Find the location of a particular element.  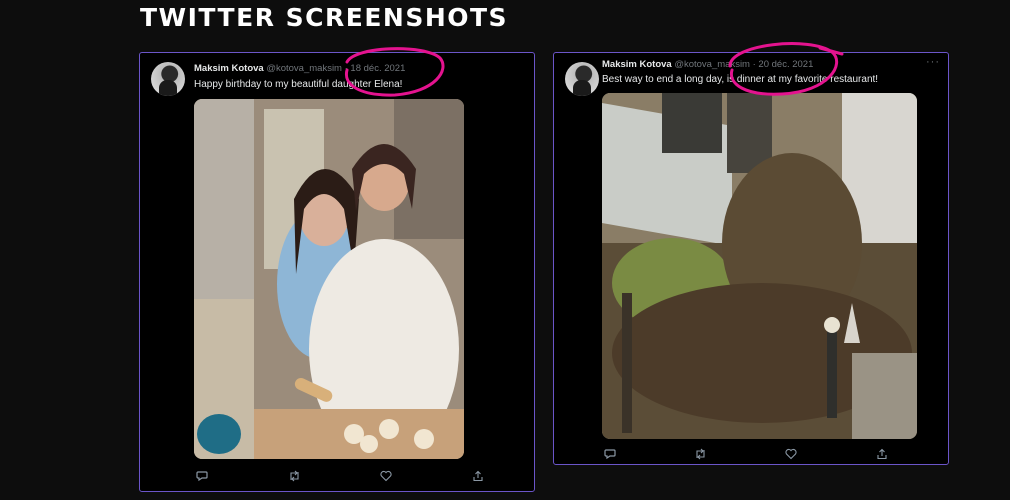

more-options-icon: ··· is located at coordinates (933, 62).